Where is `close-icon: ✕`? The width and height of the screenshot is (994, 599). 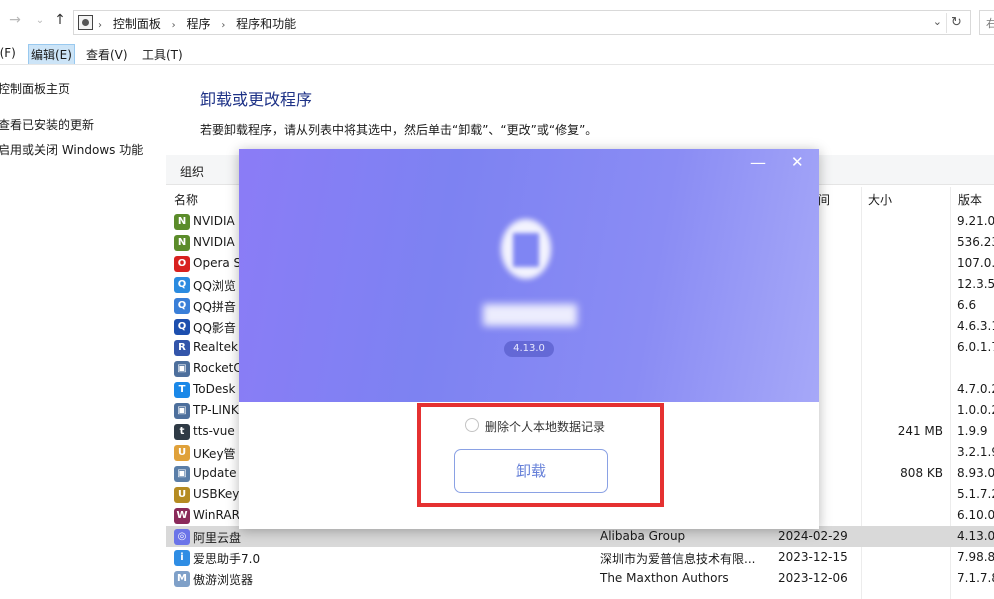
close-icon: ✕ is located at coordinates (797, 162).